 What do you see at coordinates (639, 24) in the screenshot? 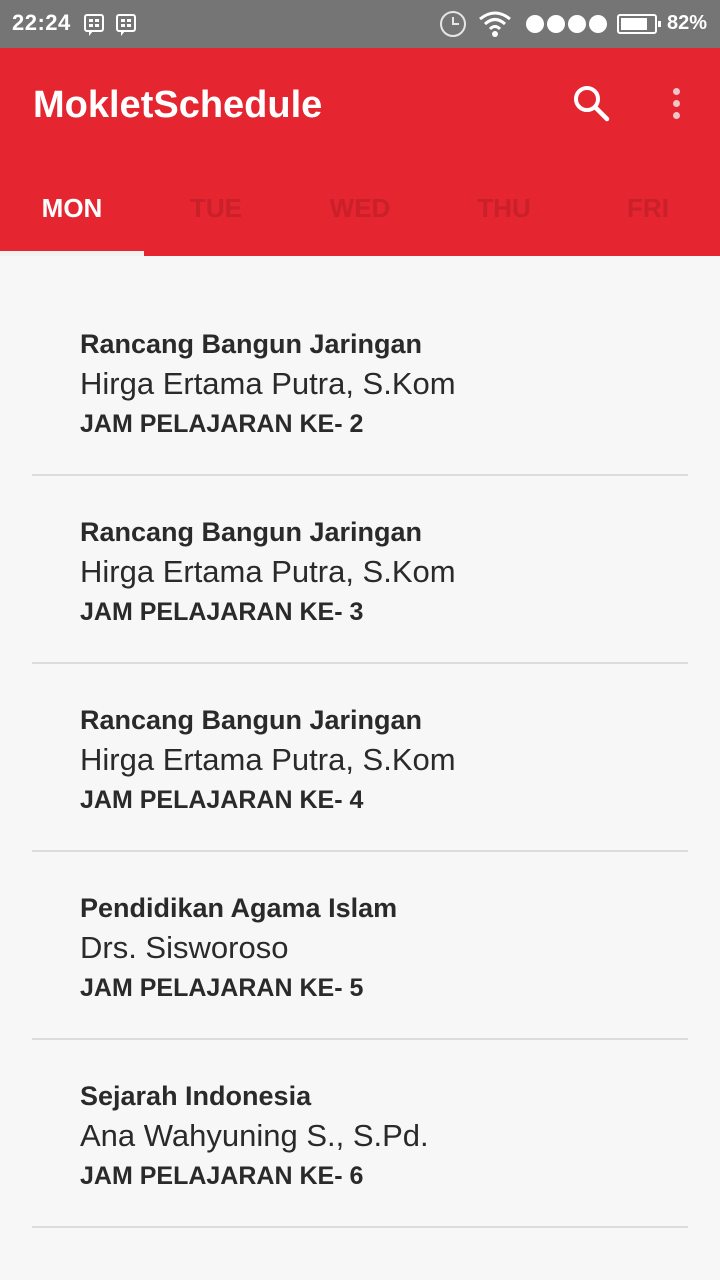
I see `battery-icon` at bounding box center [639, 24].